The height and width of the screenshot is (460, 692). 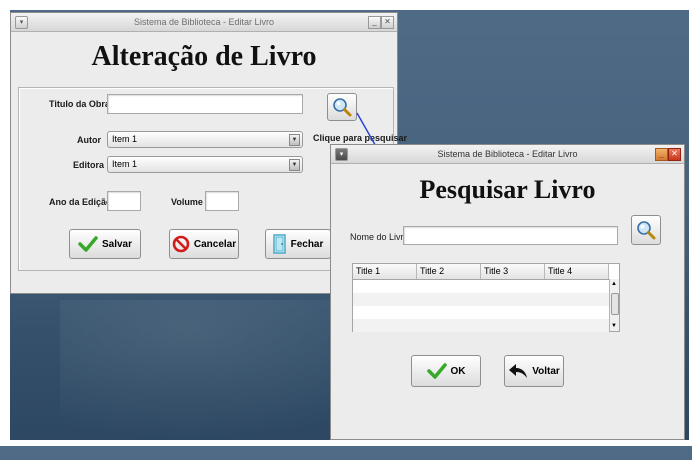 What do you see at coordinates (346, 5) in the screenshot?
I see `screen-top-border` at bounding box center [346, 5].